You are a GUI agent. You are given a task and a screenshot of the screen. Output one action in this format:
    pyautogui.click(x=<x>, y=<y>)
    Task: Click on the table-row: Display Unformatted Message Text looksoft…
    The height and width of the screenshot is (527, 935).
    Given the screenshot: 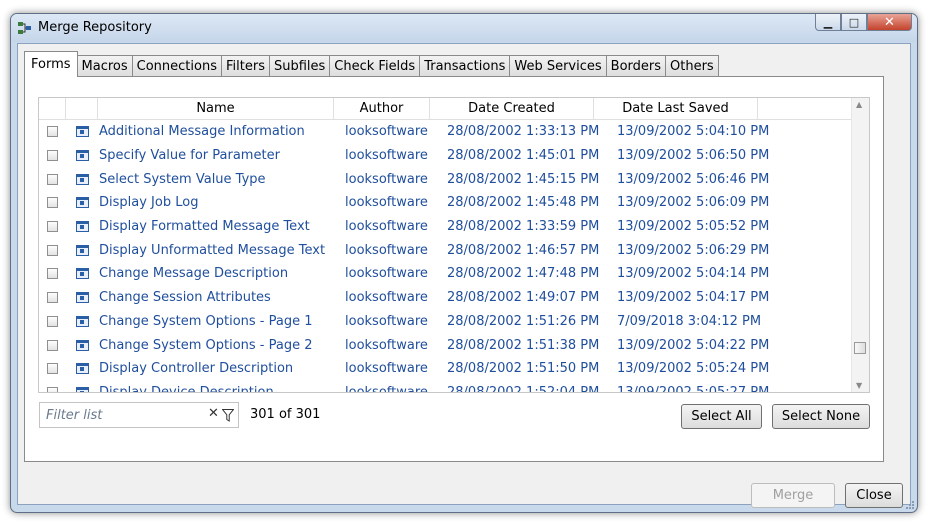 What is the action you would take?
    pyautogui.click(x=445, y=250)
    